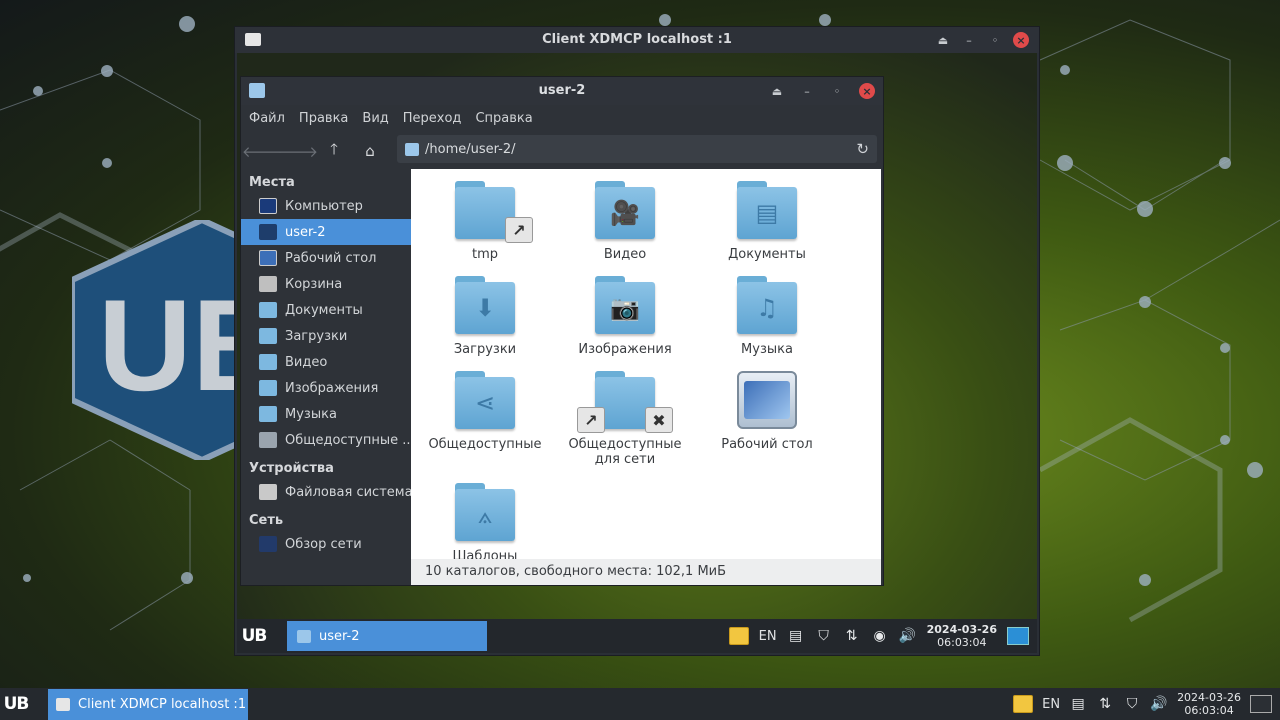 The height and width of the screenshot is (720, 1280). I want to click on folder-item: ↗ ✖ Общедоступные для сети, so click(625, 419).